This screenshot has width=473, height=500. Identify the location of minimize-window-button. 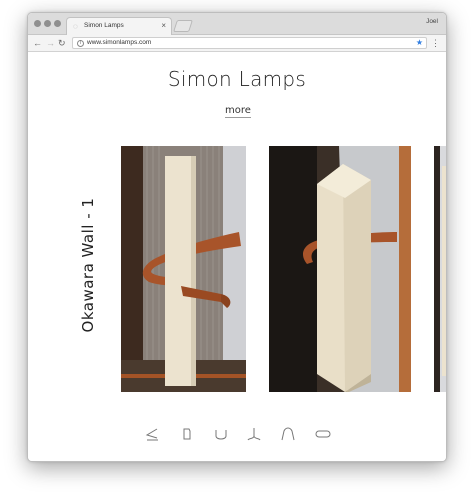
(47, 23).